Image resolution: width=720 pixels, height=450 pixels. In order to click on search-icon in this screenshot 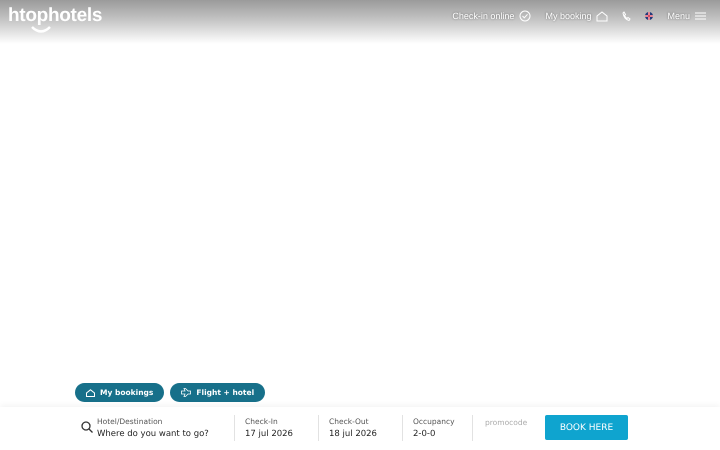, I will do `click(87, 426)`.